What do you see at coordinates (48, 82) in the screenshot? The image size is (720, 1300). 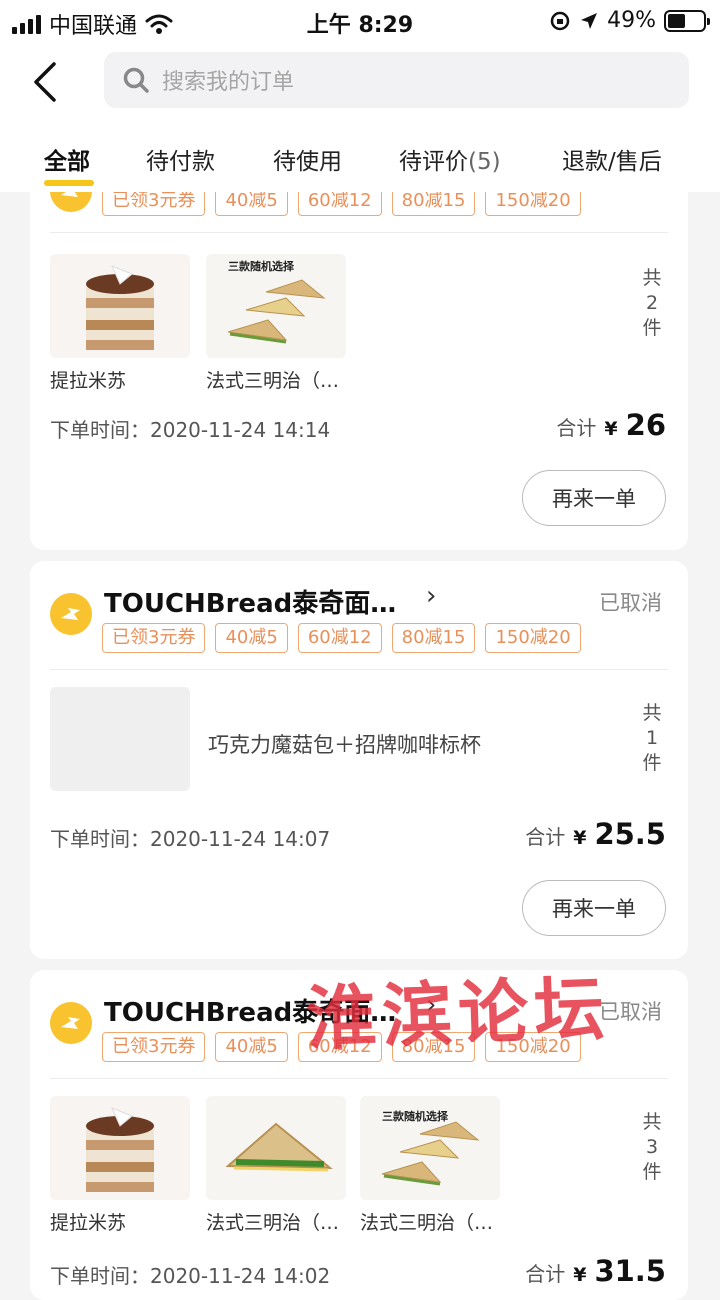 I see `back-arrow-icon` at bounding box center [48, 82].